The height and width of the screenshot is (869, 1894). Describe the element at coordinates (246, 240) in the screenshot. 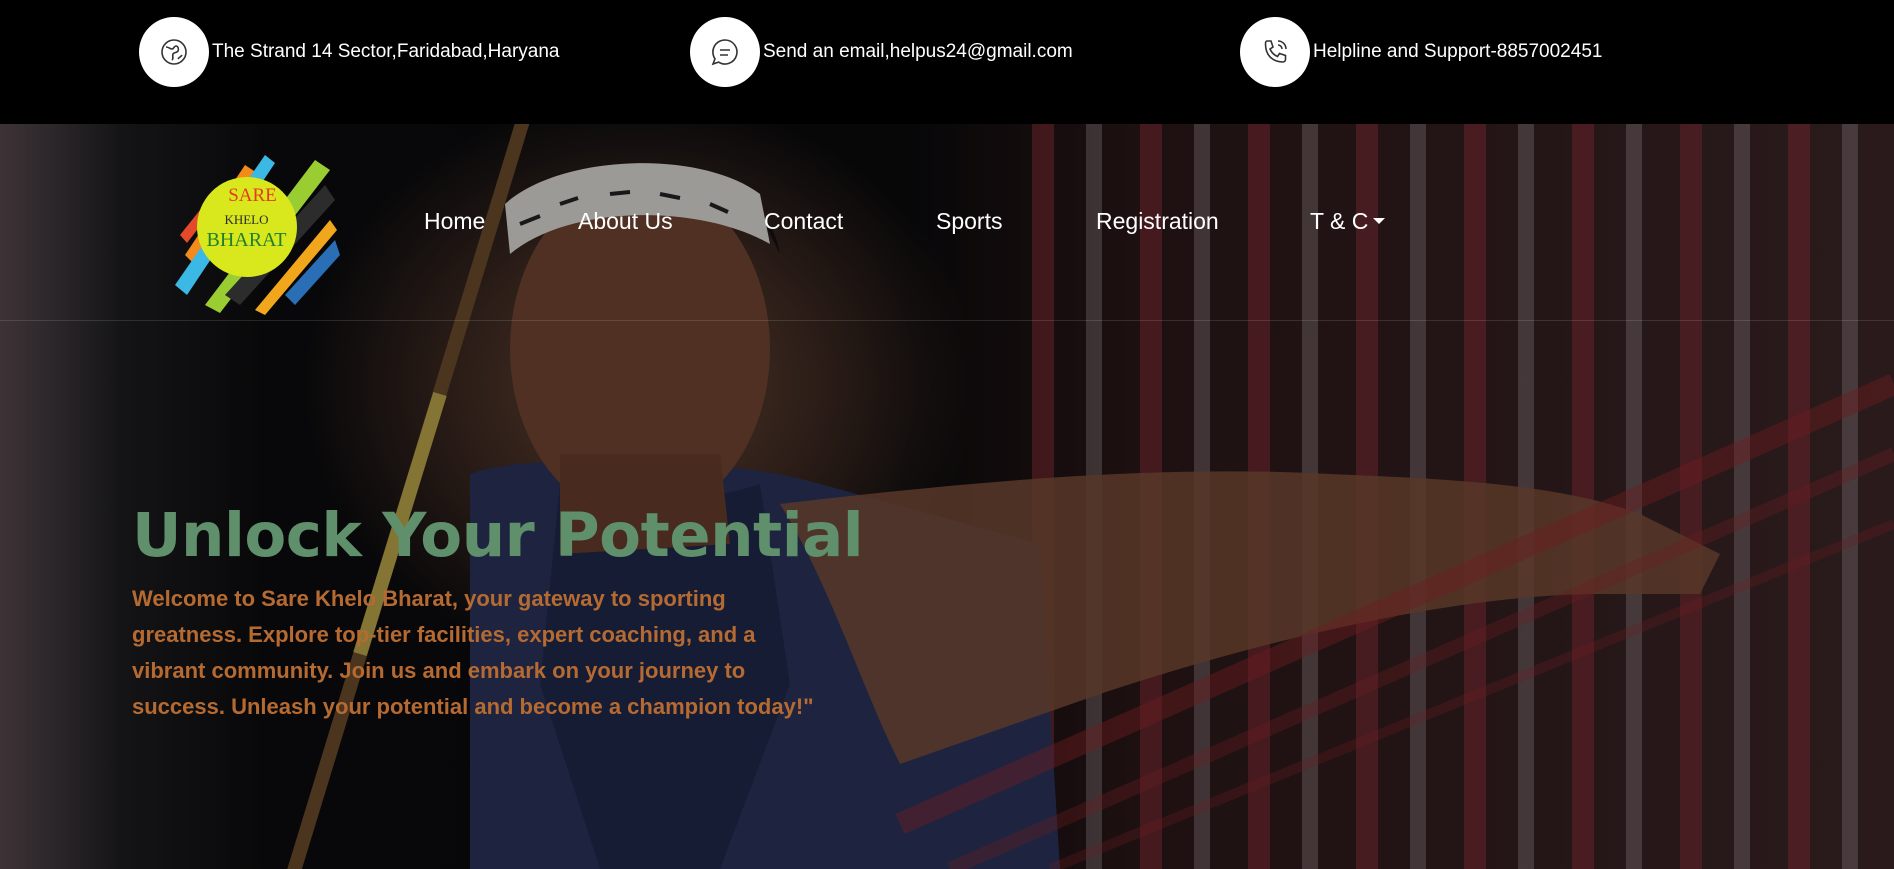

I see `logo-text-bharat: BHARAT` at that location.